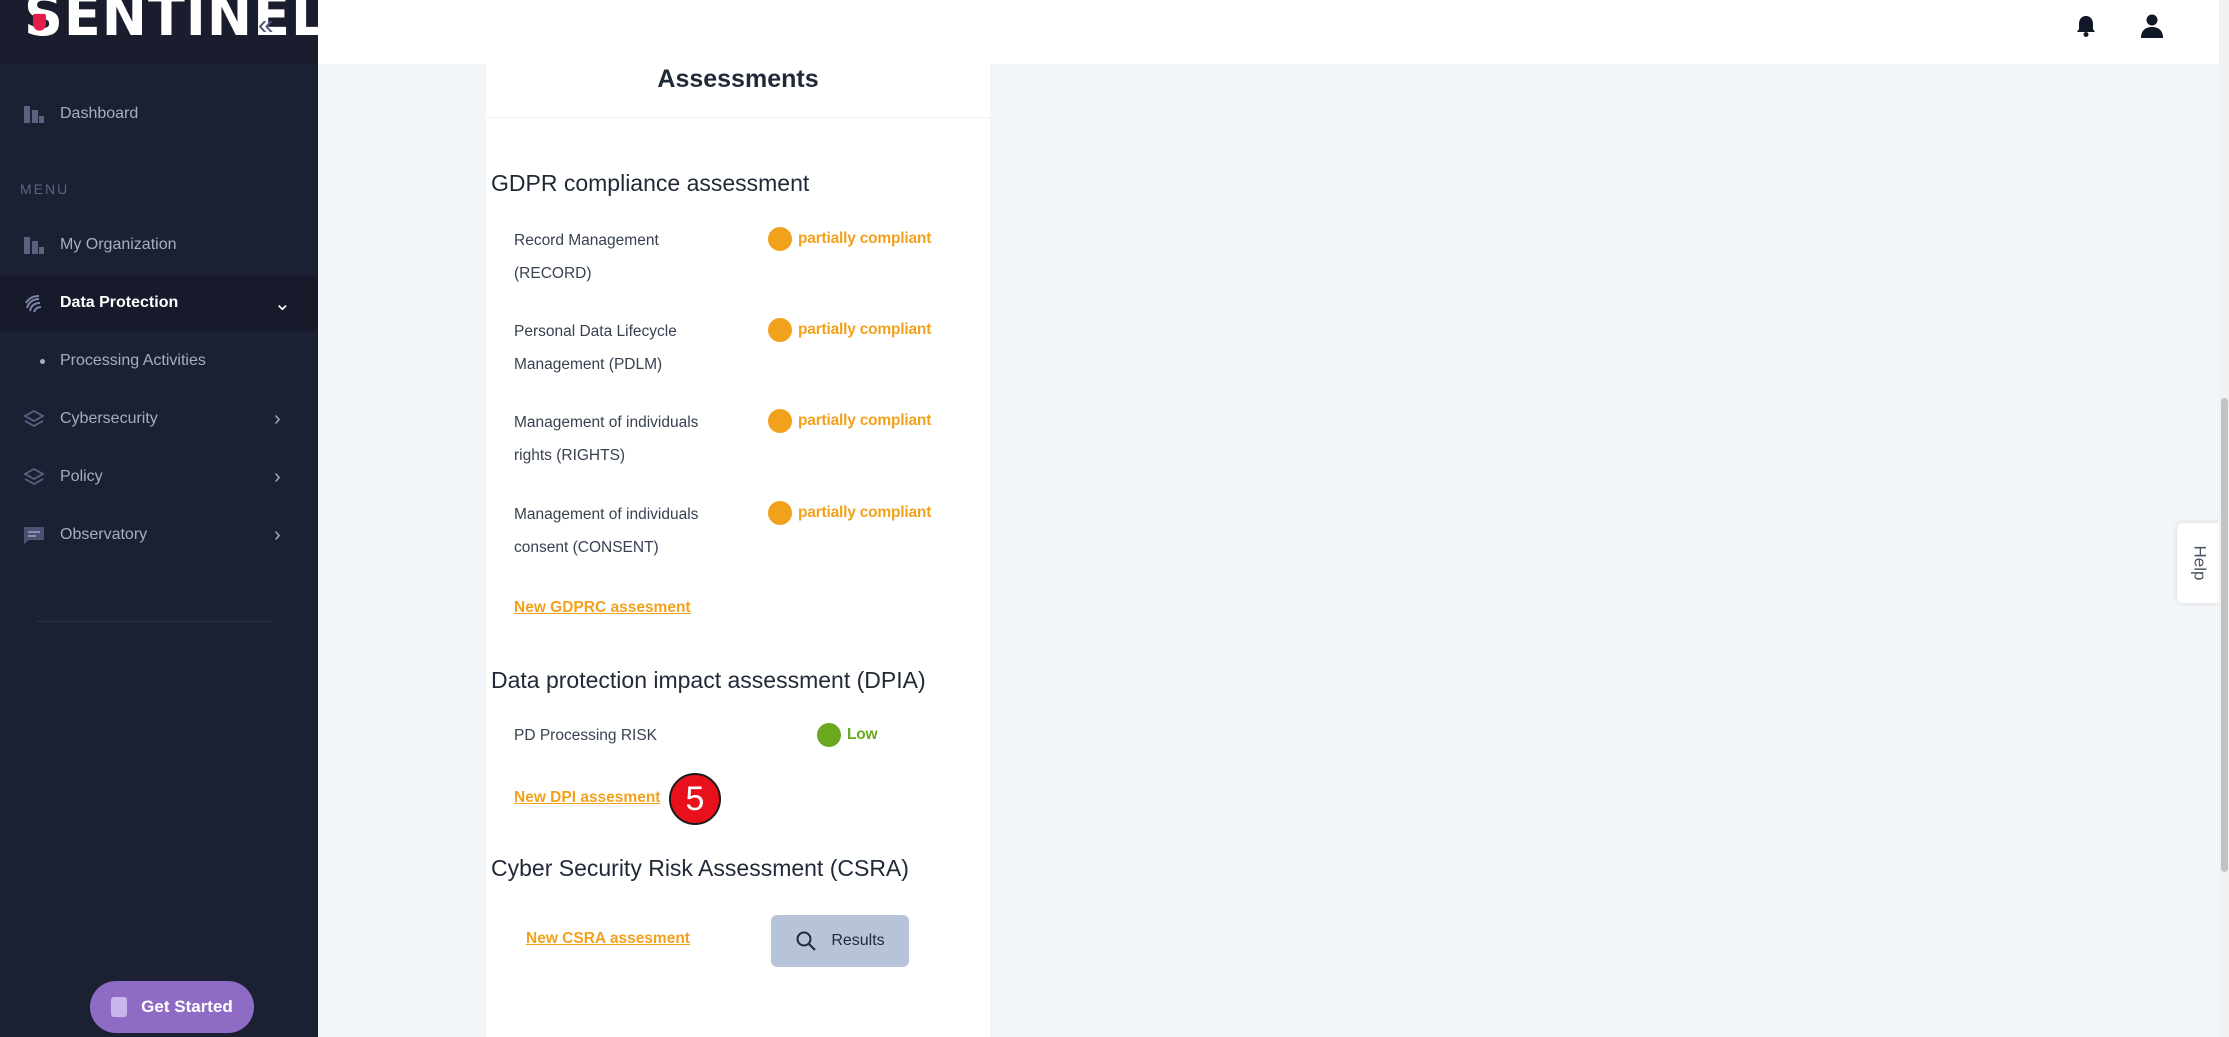  What do you see at coordinates (587, 798) in the screenshot?
I see `new-dpi-assessment-link: New DPI assesment` at bounding box center [587, 798].